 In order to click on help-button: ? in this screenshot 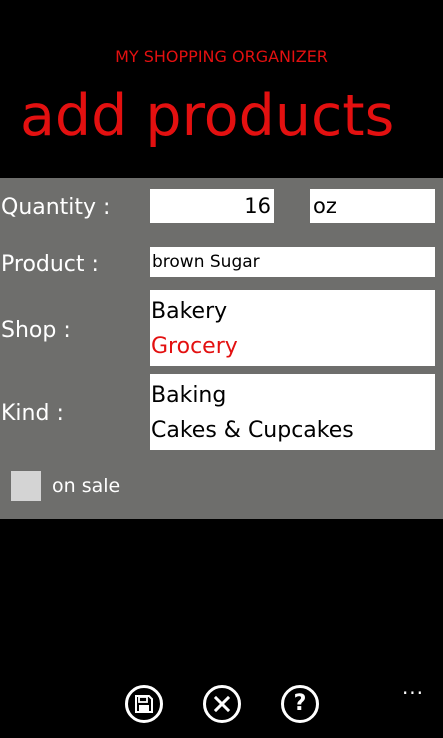, I will do `click(300, 704)`.